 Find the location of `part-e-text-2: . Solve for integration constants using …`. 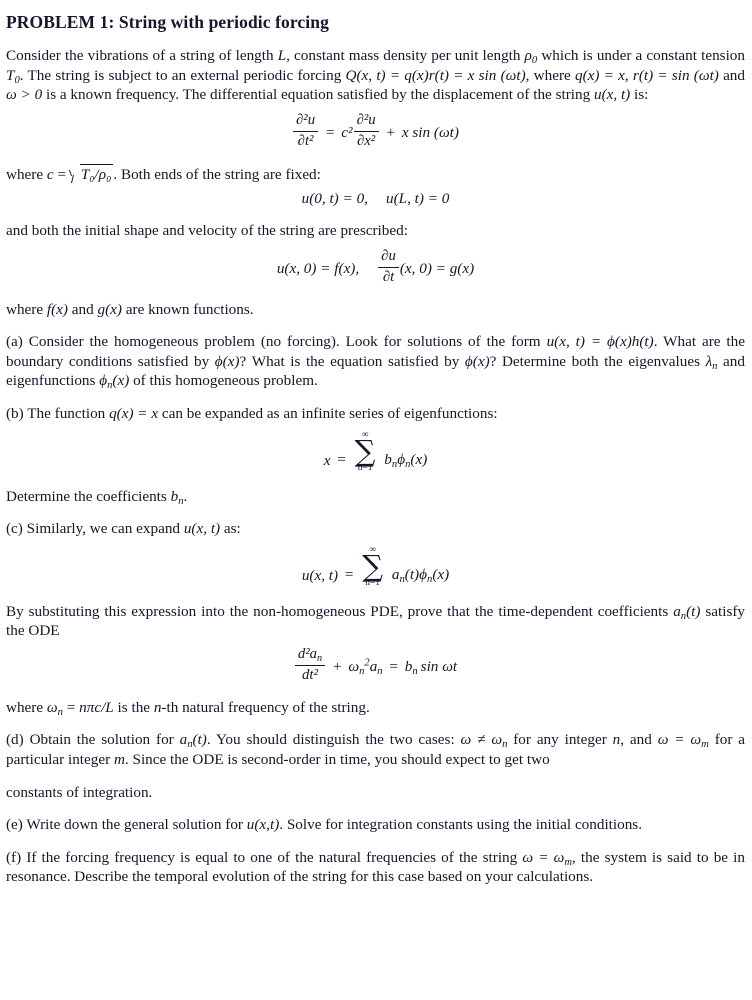

part-e-text-2: . Solve for integration constants using … is located at coordinates (461, 825).